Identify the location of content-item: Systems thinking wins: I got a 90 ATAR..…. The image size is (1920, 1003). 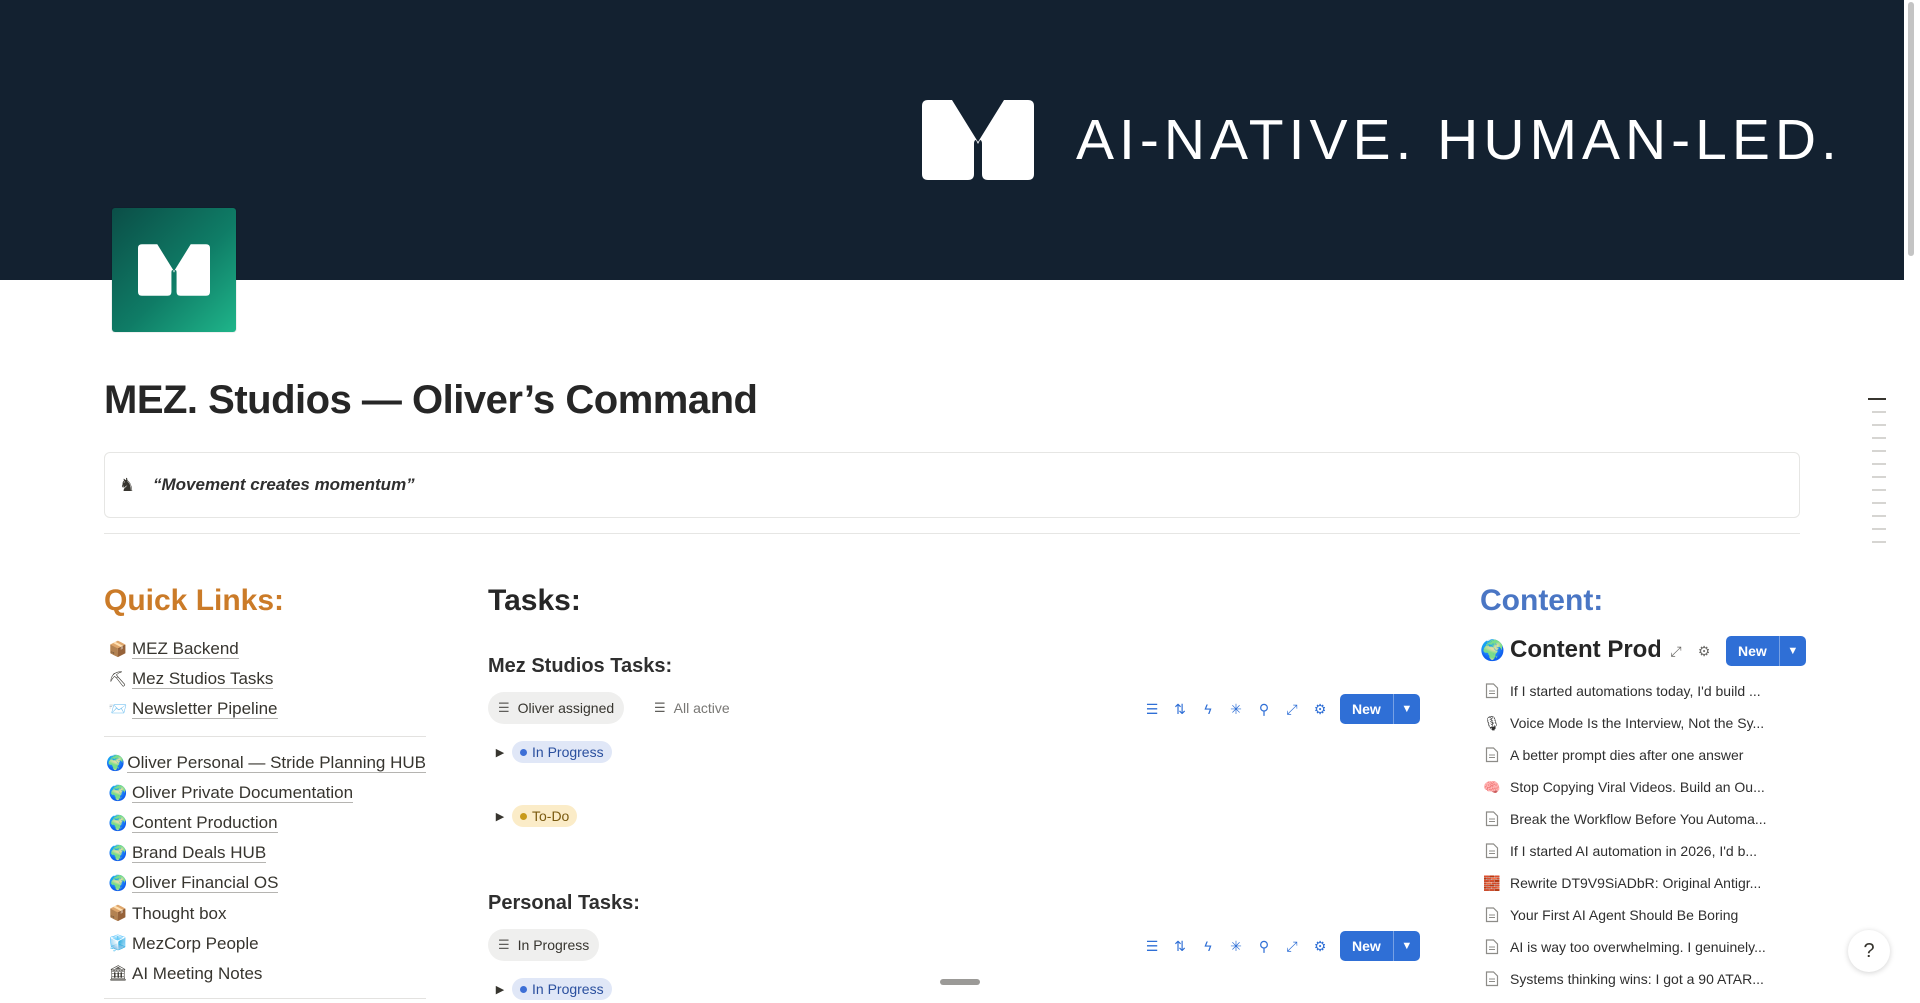
(1632, 979).